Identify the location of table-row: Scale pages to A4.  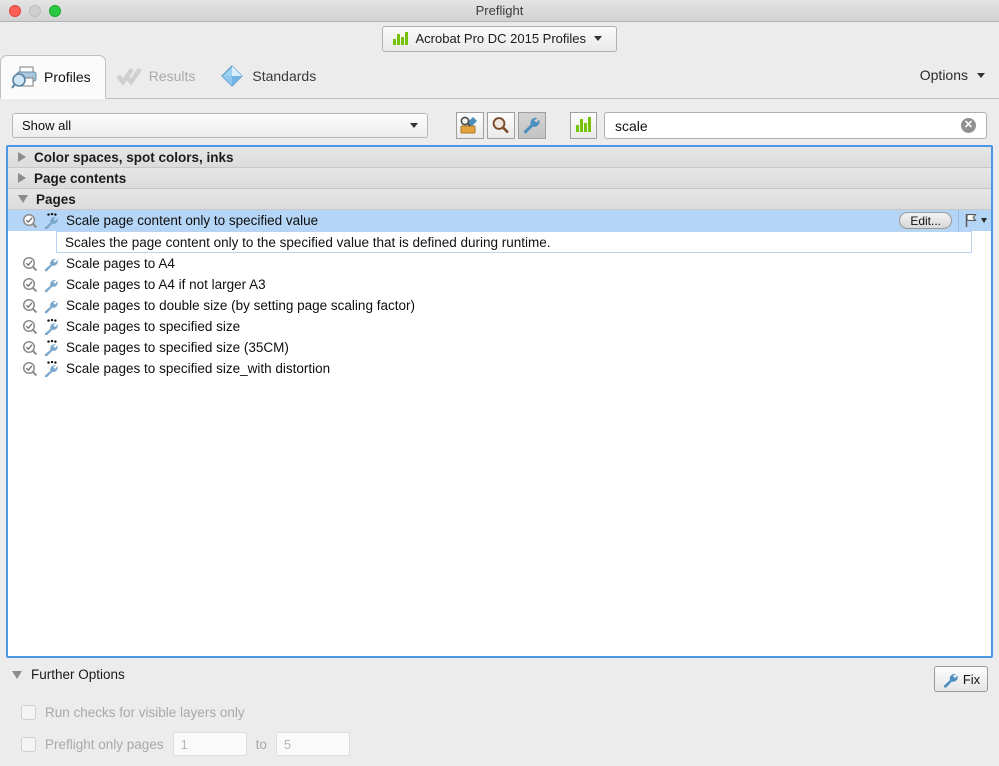
(499, 263).